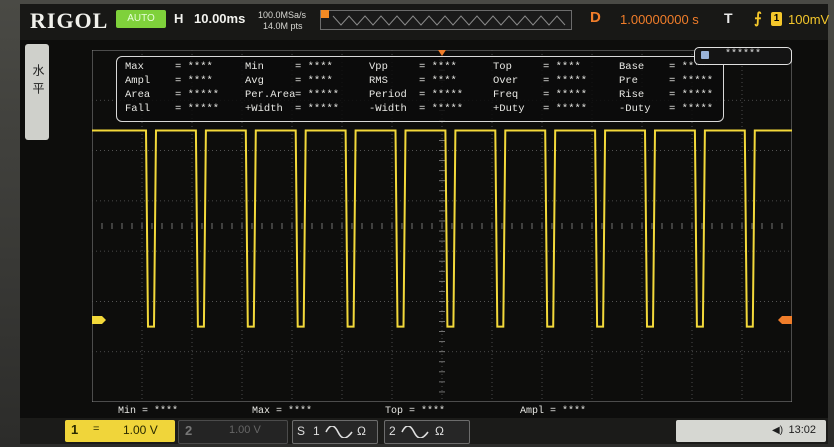  I want to click on ch1-number: 1, so click(75, 429).